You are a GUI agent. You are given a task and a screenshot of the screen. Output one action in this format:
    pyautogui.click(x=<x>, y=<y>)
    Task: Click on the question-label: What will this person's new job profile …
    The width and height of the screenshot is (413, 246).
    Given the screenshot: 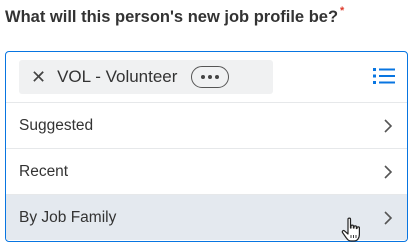 What is the action you would take?
    pyautogui.click(x=175, y=16)
    